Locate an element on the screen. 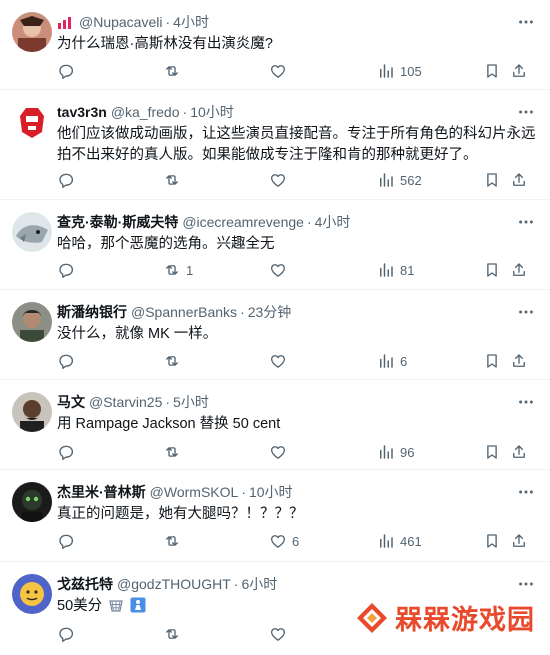 This screenshot has width=550, height=655. display-name: 斯潘纳银行 is located at coordinates (92, 312).